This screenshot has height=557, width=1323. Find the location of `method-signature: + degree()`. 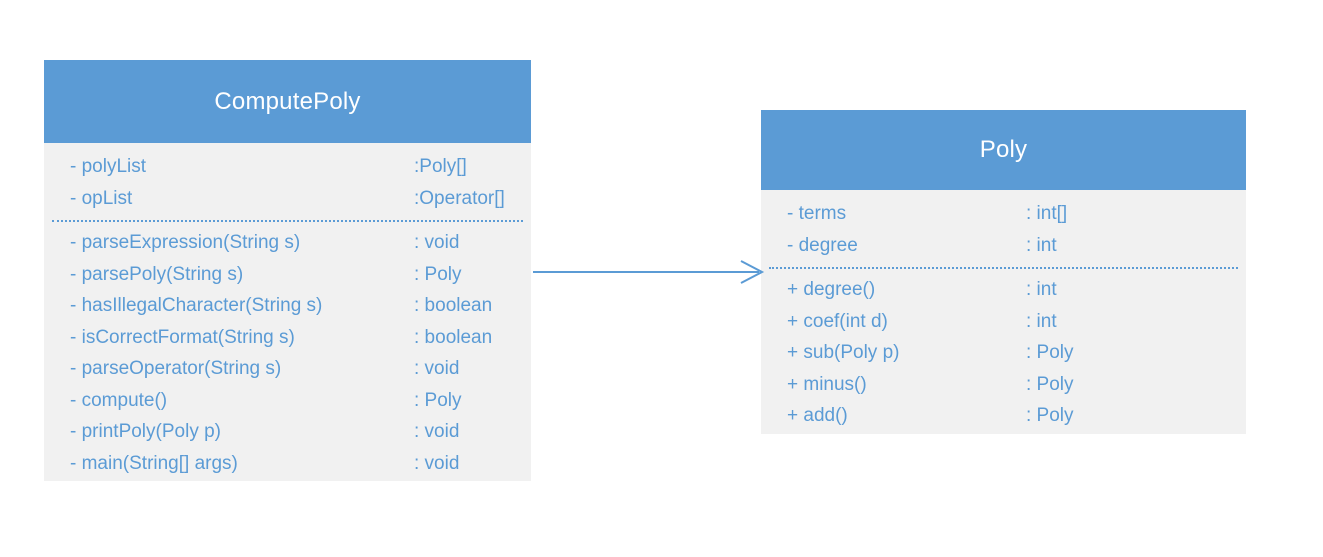

method-signature: + degree() is located at coordinates (831, 289).